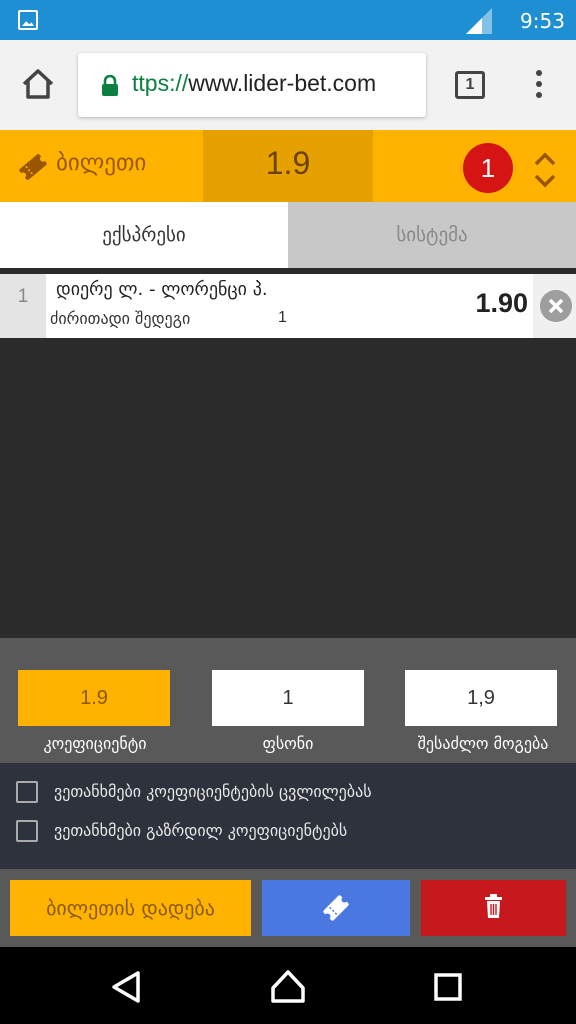  I want to click on address-bar: ttps://www.lider-bet.com, so click(252, 85).